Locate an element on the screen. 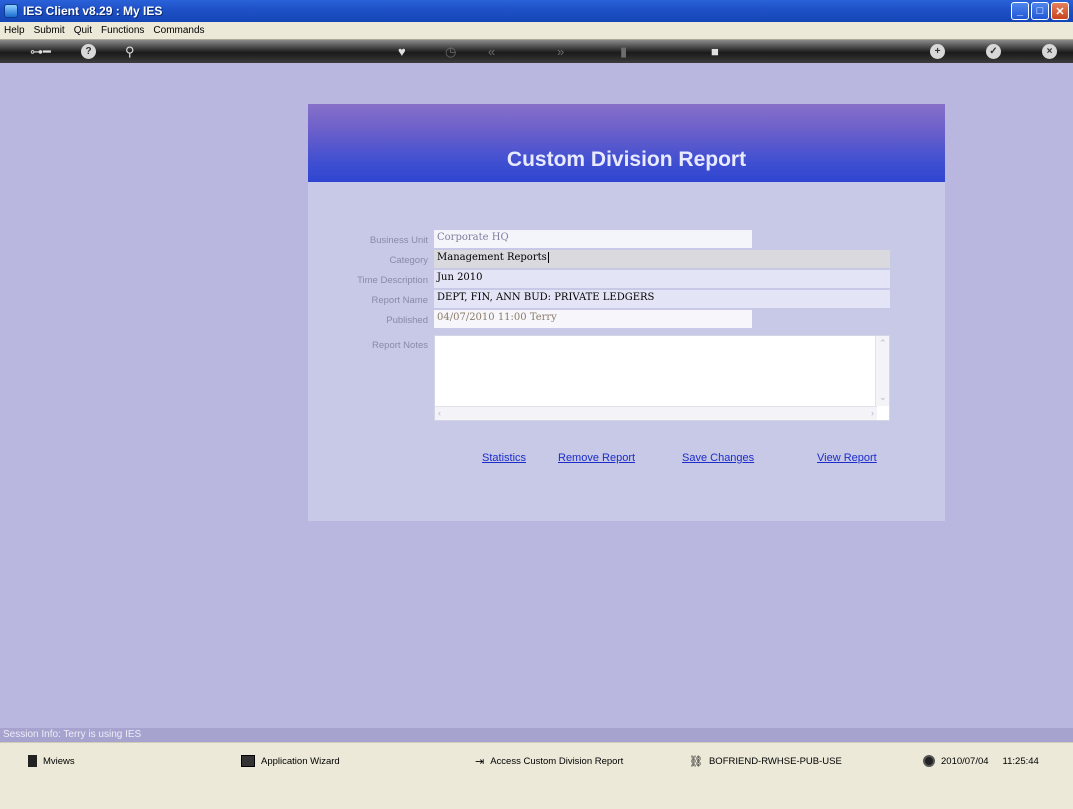  remove-report-link: Remove Report is located at coordinates (596, 458).